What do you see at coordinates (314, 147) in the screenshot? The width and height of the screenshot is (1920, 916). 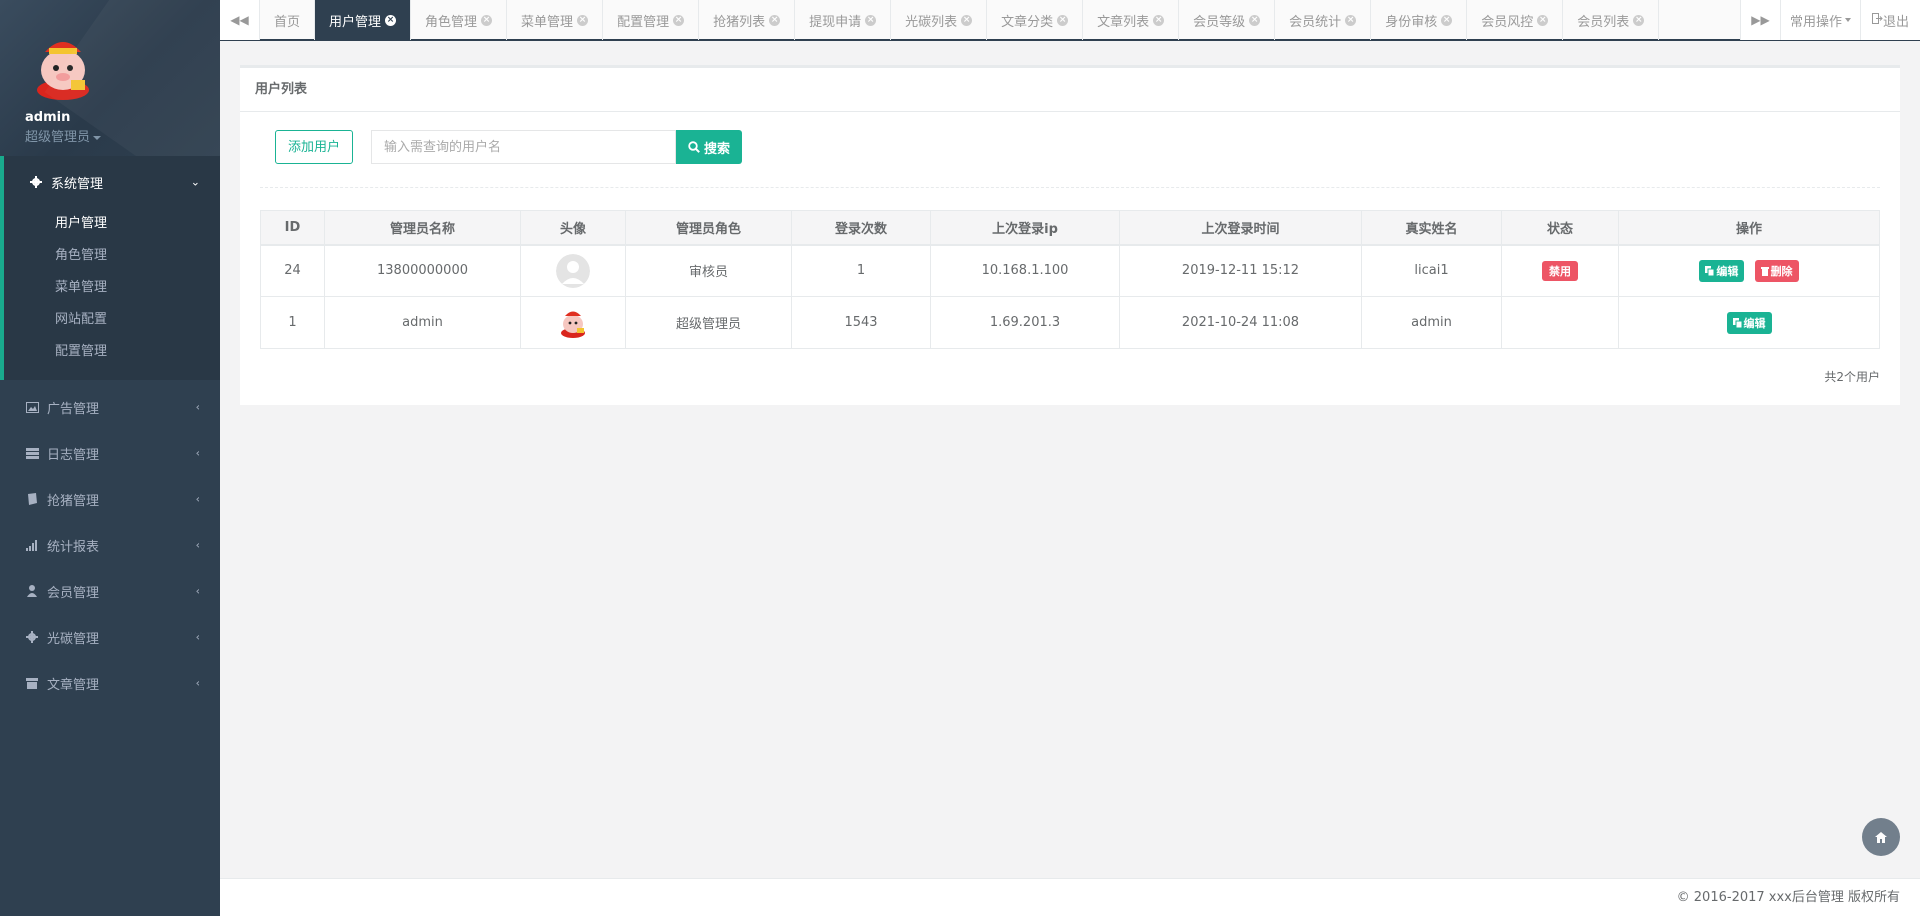 I see `add-user-button: 添加用户` at bounding box center [314, 147].